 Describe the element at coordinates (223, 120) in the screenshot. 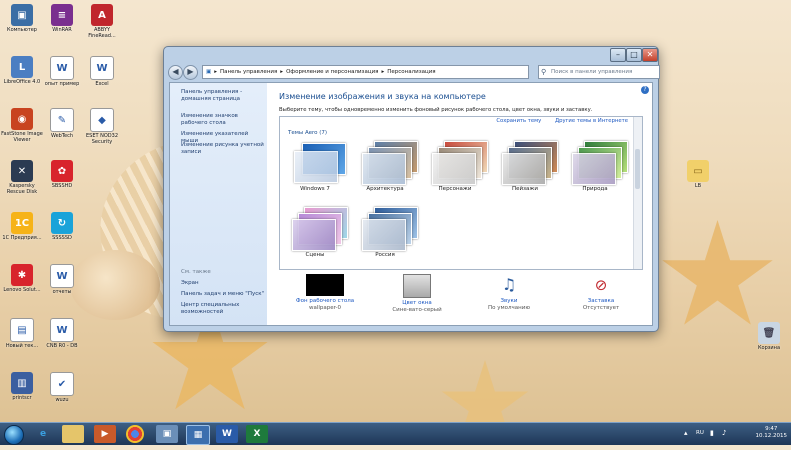

I see `link-change-desktop-icons: Изменение значков рабочего стола` at that location.